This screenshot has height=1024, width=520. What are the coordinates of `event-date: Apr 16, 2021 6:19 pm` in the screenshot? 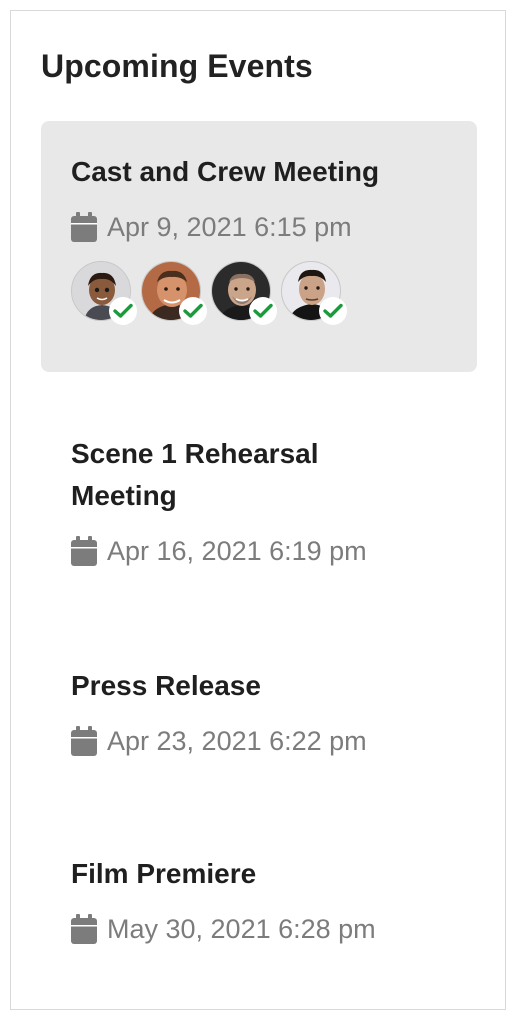 It's located at (259, 551).